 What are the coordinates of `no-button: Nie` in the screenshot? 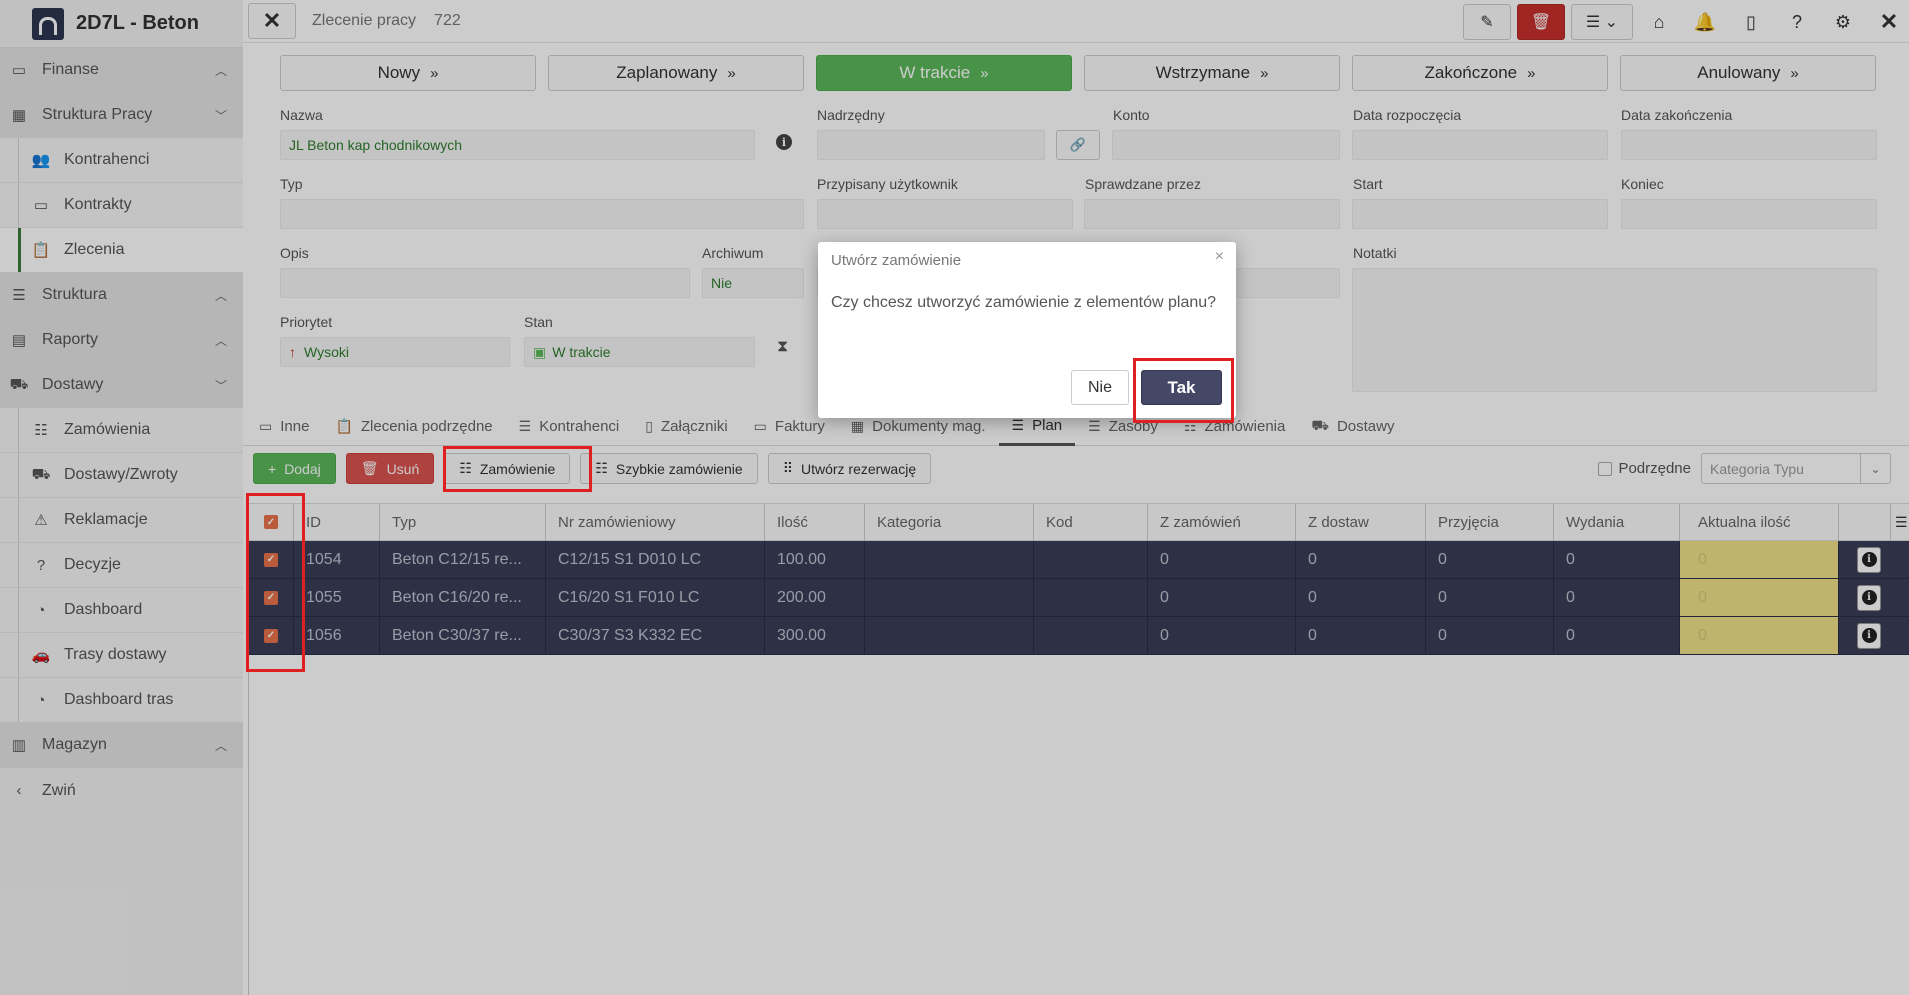 It's located at (1100, 387).